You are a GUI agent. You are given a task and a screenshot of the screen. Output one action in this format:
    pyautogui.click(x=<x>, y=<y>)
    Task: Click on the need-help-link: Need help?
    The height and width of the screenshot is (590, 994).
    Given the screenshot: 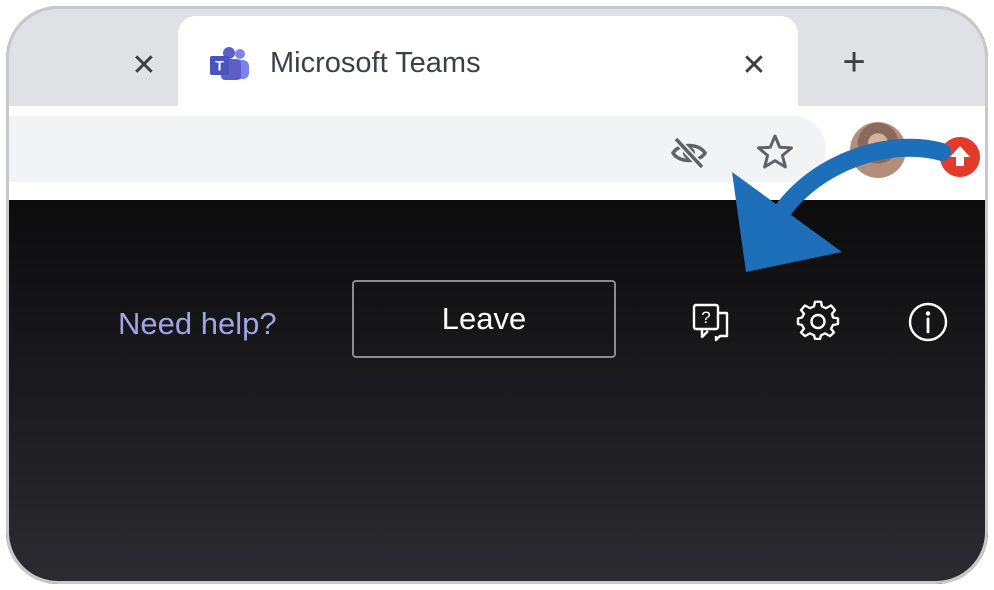 What is the action you would take?
    pyautogui.click(x=197, y=324)
    